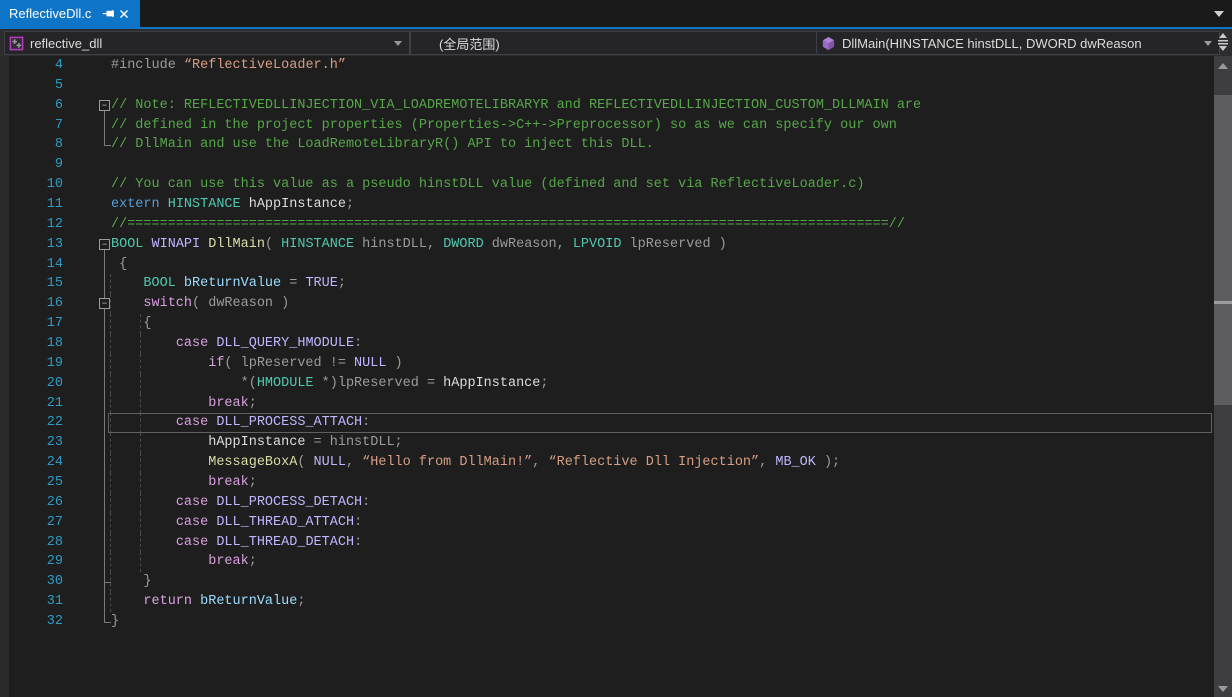 Image resolution: width=1232 pixels, height=697 pixels. What do you see at coordinates (398, 43) in the screenshot?
I see `chevron-down-icon` at bounding box center [398, 43].